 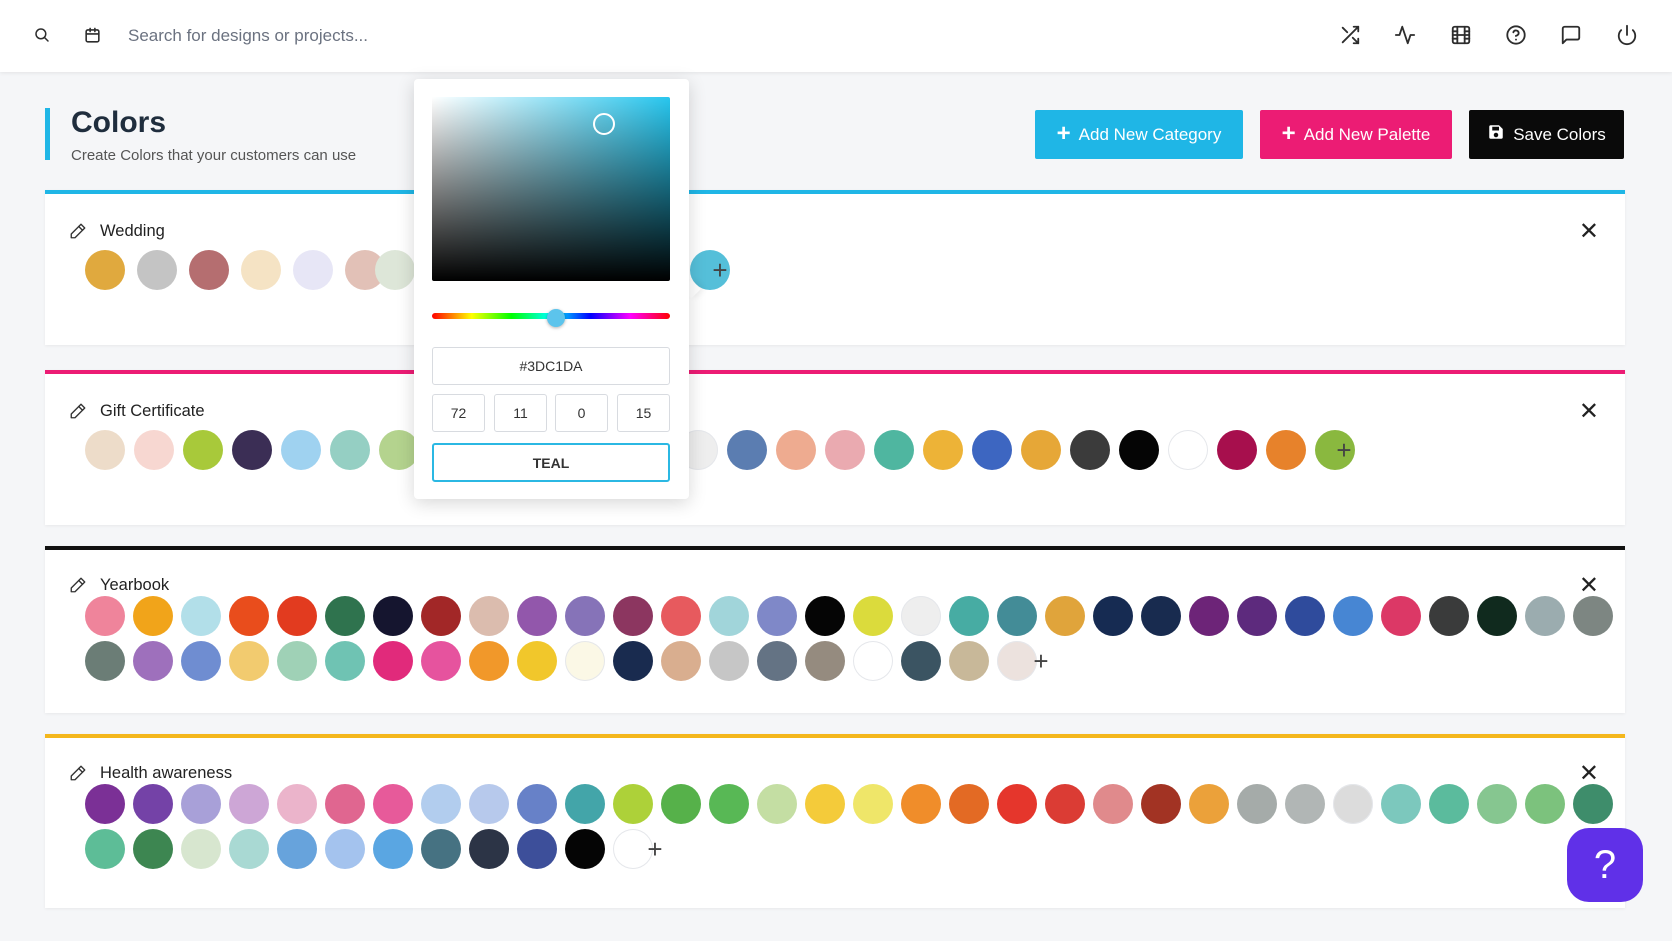 I want to click on saturation-value-area, so click(x=551, y=189).